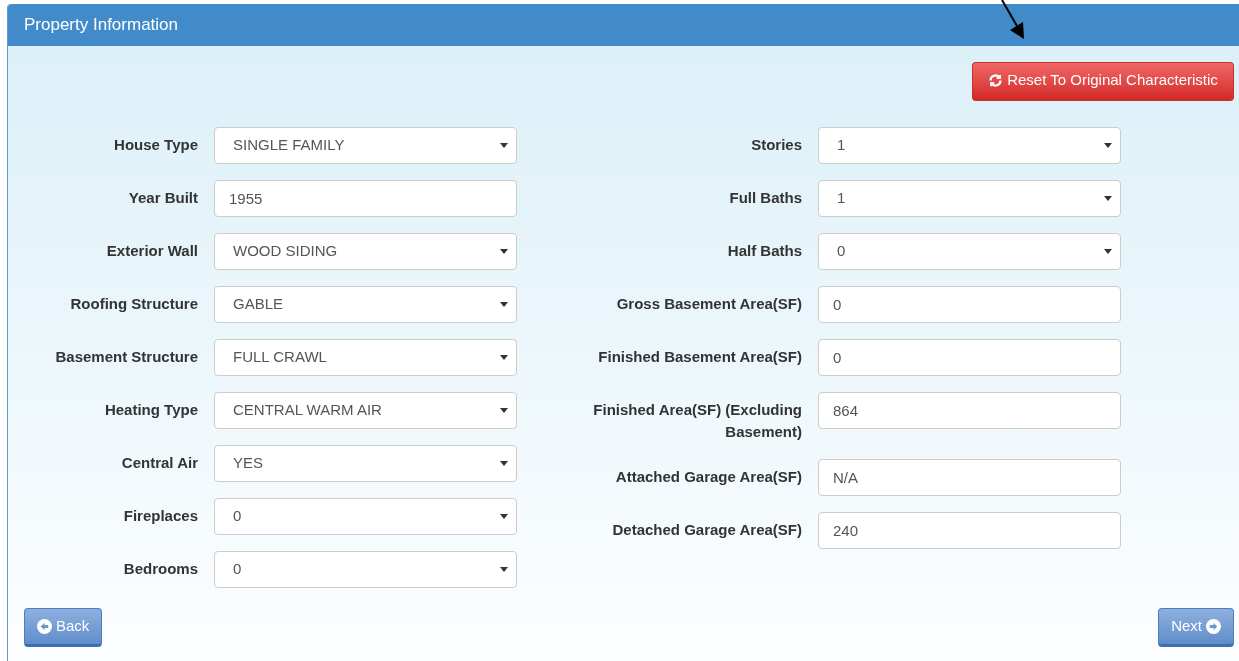 This screenshot has width=1239, height=661. Describe the element at coordinates (764, 251) in the screenshot. I see `field-label: Half Baths` at that location.